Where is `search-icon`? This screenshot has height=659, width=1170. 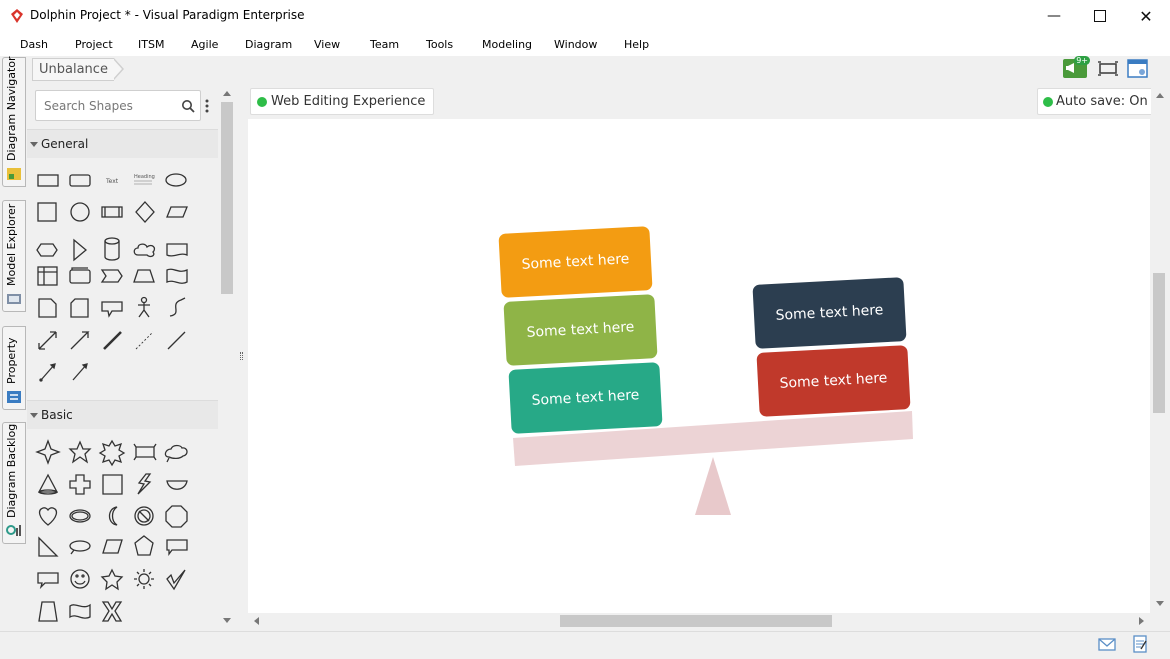 search-icon is located at coordinates (188, 106).